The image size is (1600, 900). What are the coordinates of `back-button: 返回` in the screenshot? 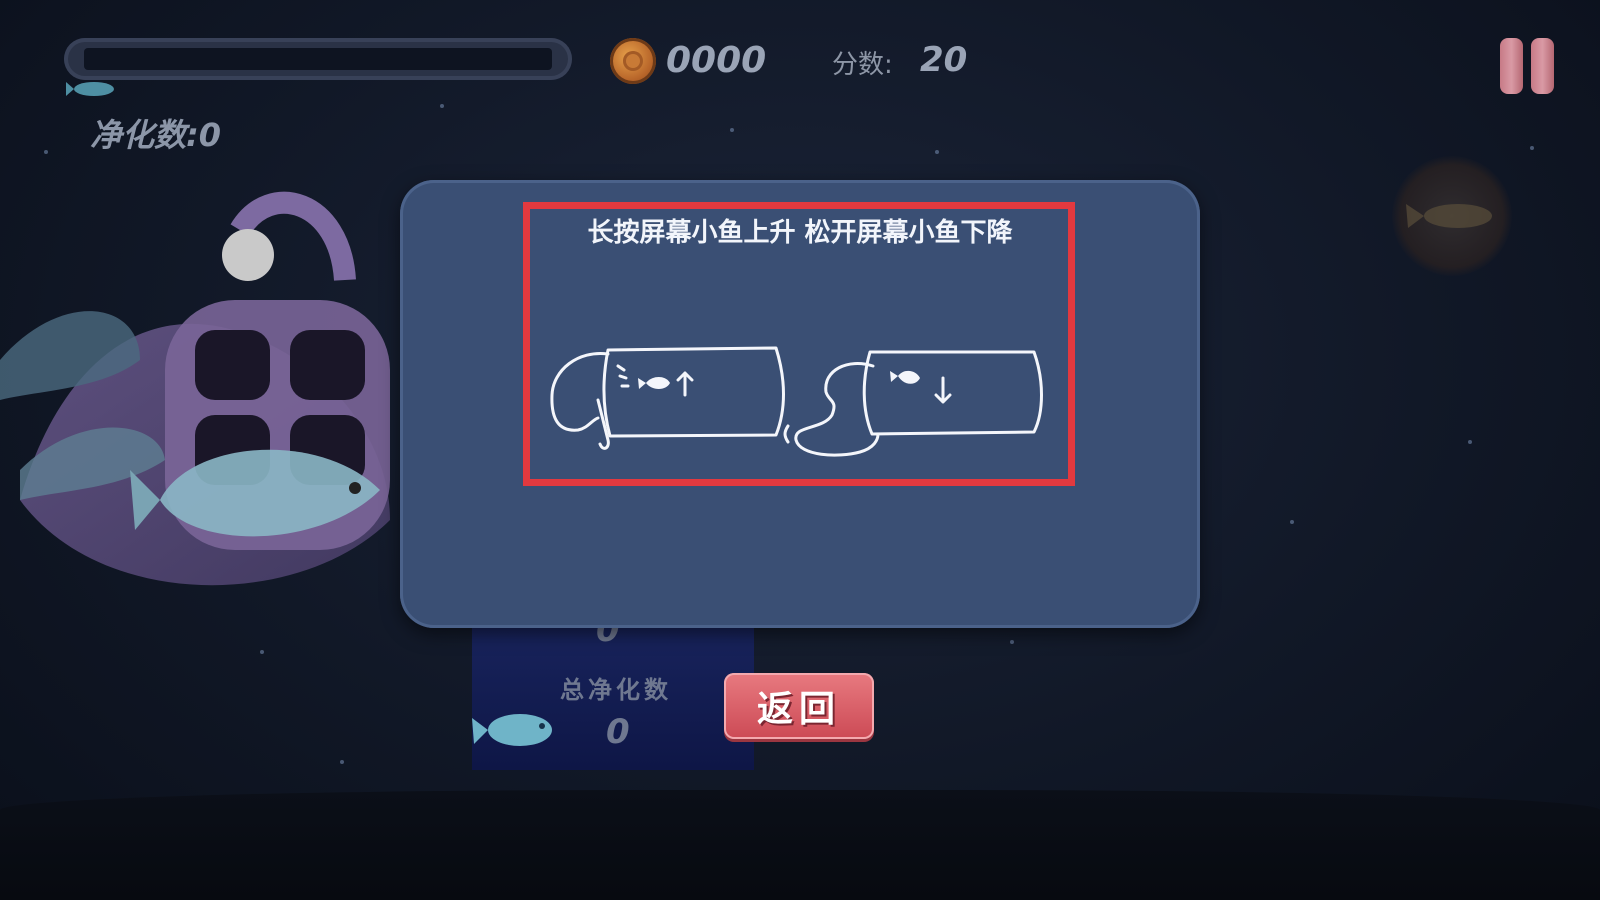 It's located at (799, 706).